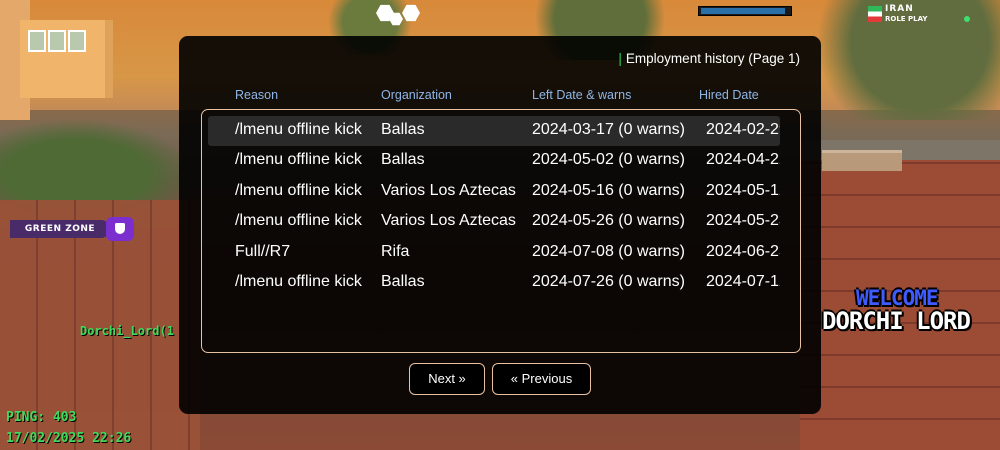 The width and height of the screenshot is (1000, 450). I want to click on server-logo: IRAN ROLE PLAY, so click(899, 15).